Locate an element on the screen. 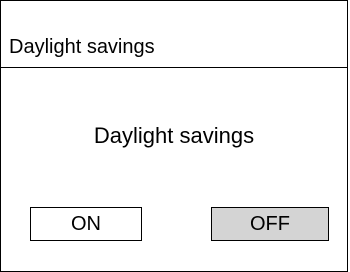 This screenshot has width=350, height=272. on-button: ON is located at coordinates (86, 224).